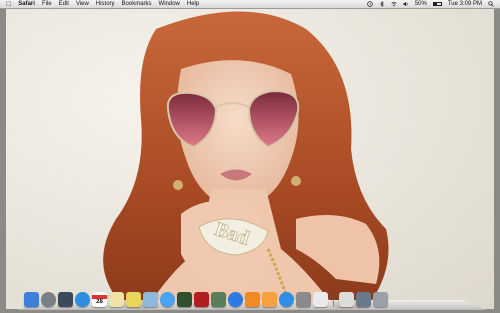 This screenshot has height=313, width=500. Describe the element at coordinates (421, 4) in the screenshot. I see `battery-percent: 50%` at that location.